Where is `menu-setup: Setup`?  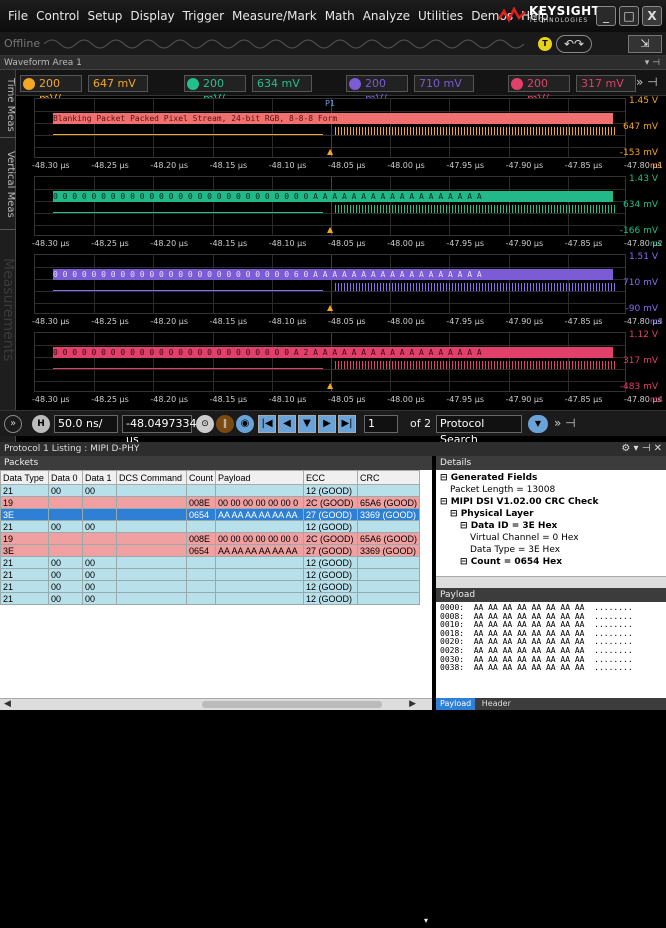 menu-setup: Setup is located at coordinates (104, 16).